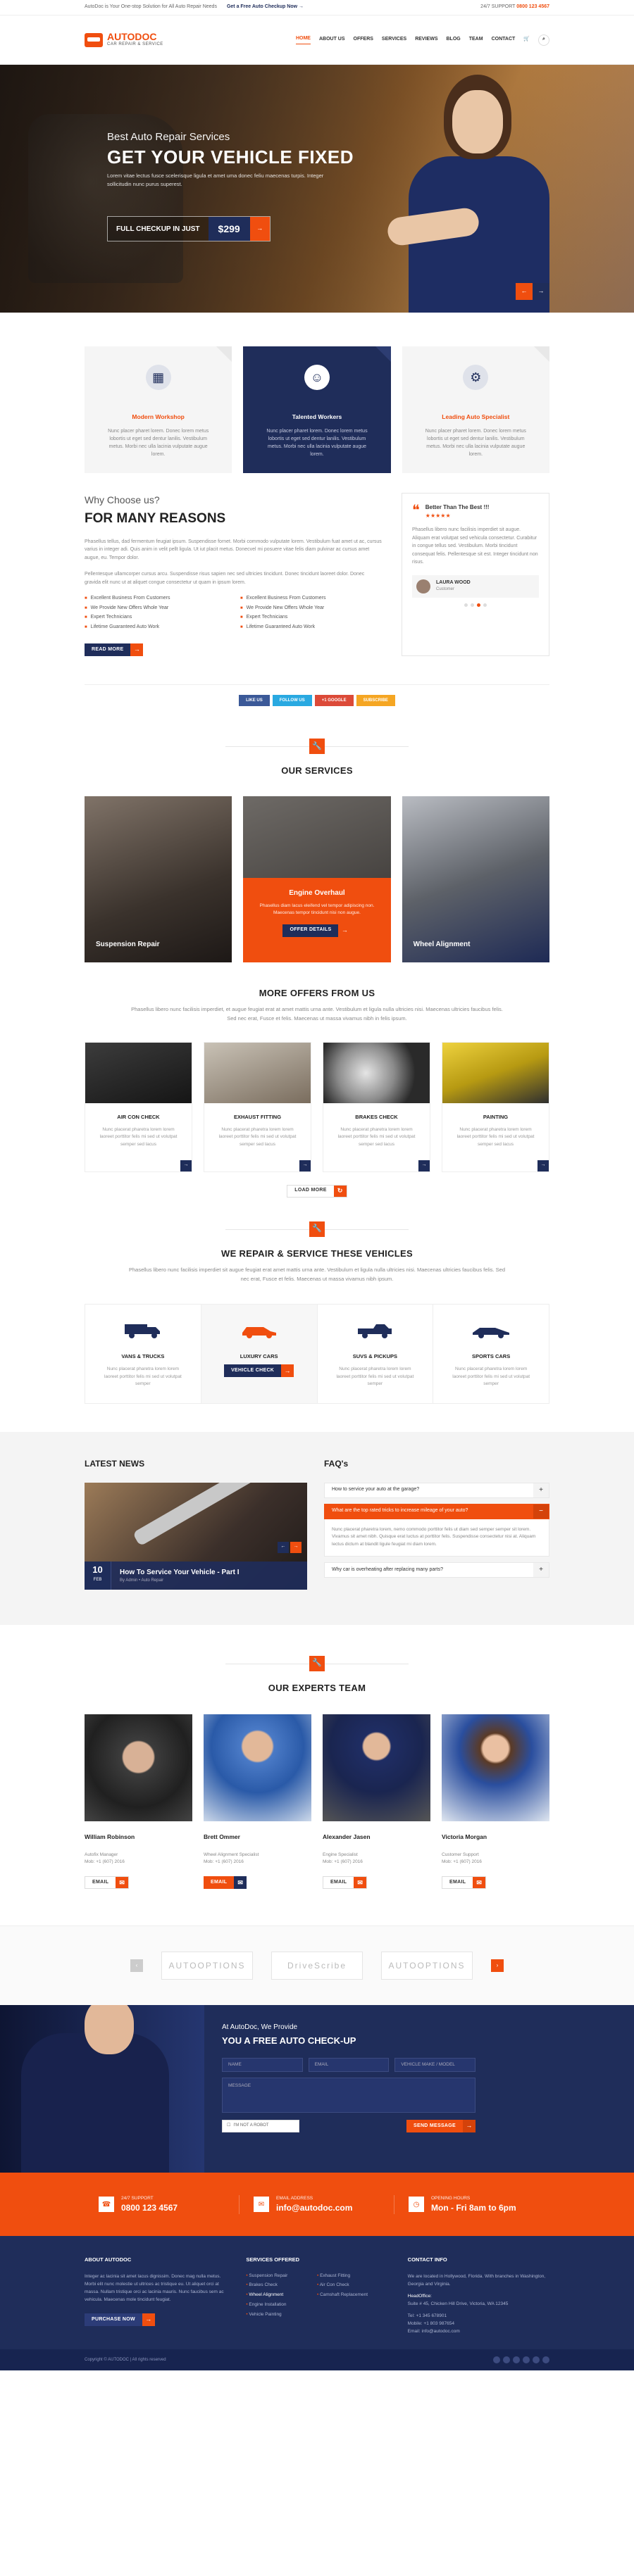  What do you see at coordinates (303, 40) in the screenshot?
I see `nav-home: HOME` at bounding box center [303, 40].